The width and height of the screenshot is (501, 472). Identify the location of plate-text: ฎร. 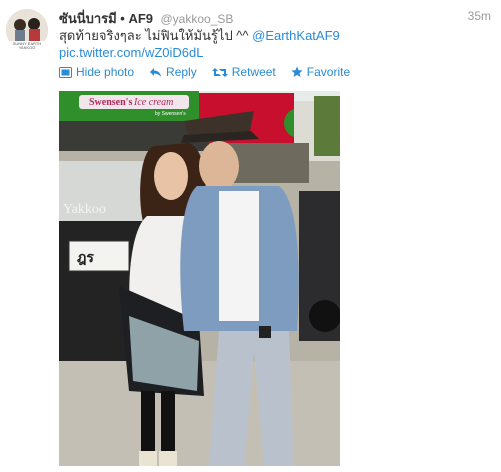
(85, 258).